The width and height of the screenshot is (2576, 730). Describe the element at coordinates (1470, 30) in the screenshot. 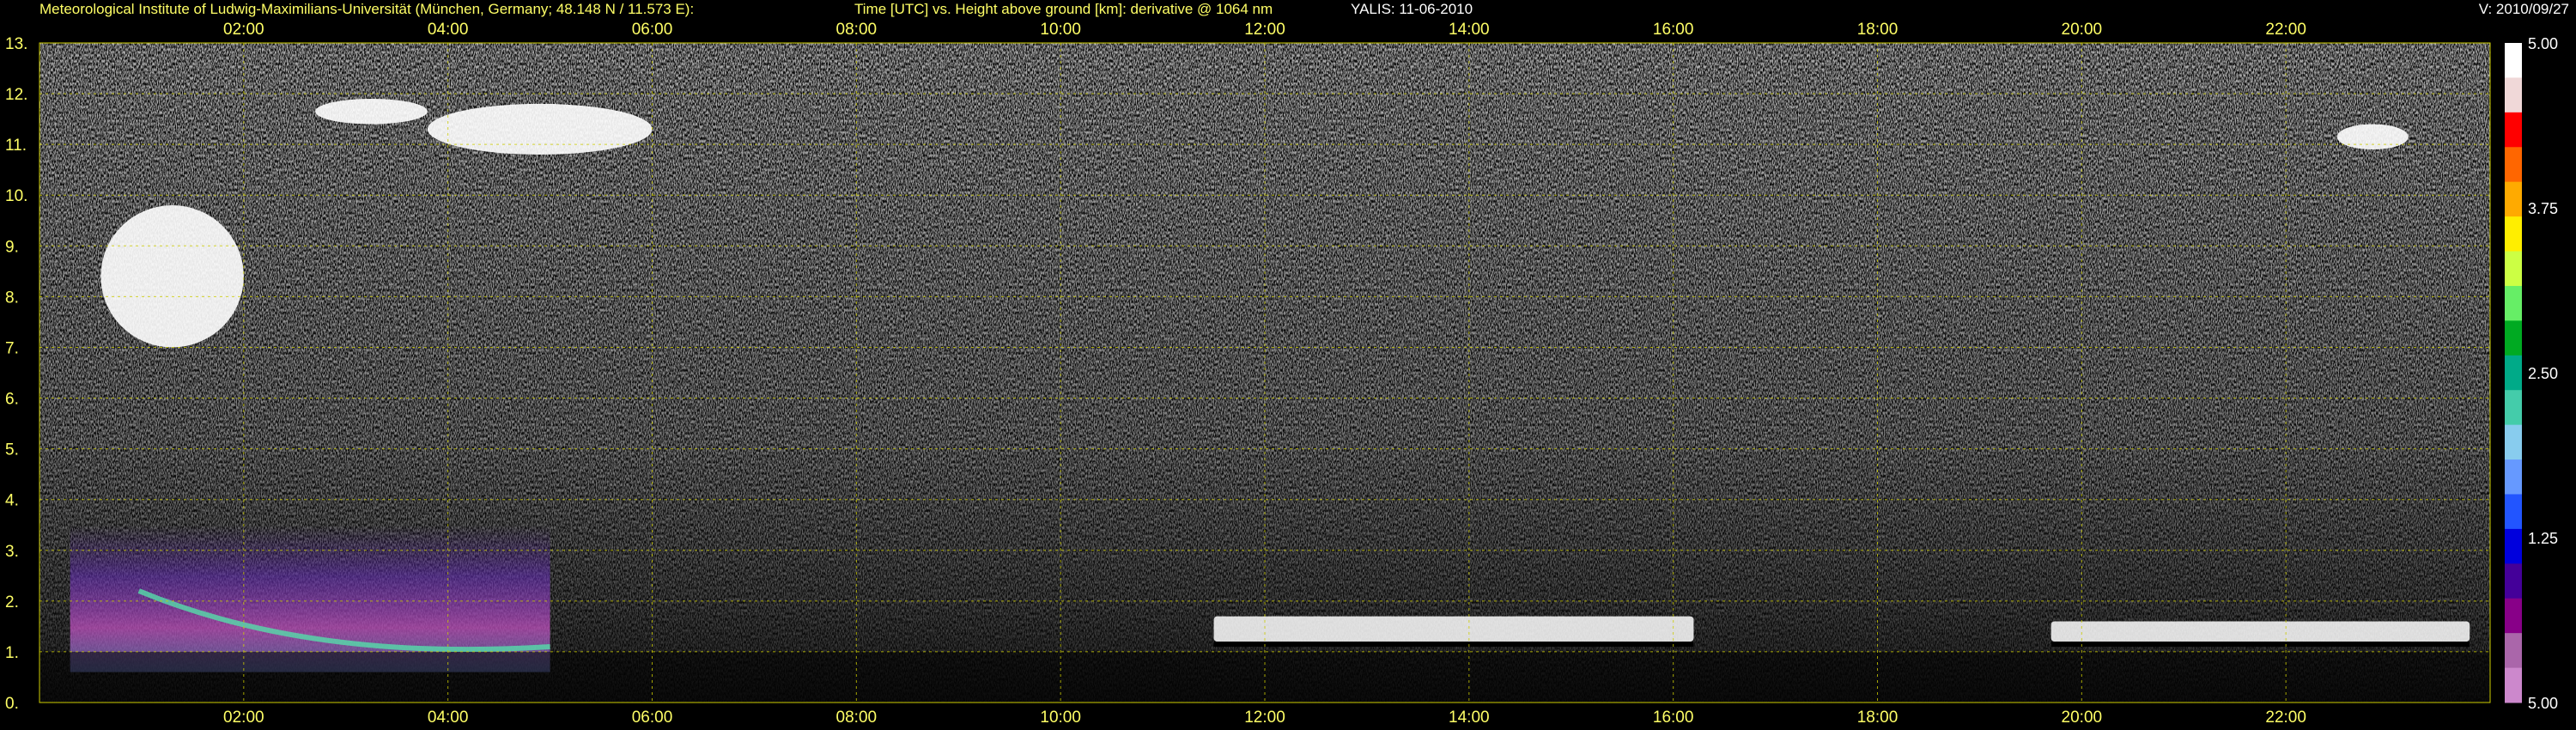

I see `x-tick-top-6: 14:00` at that location.